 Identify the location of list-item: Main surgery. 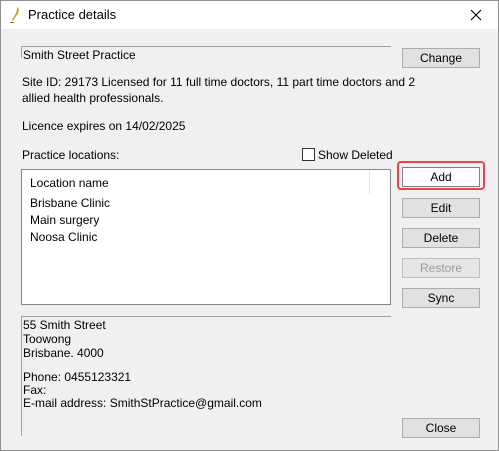
(64, 220).